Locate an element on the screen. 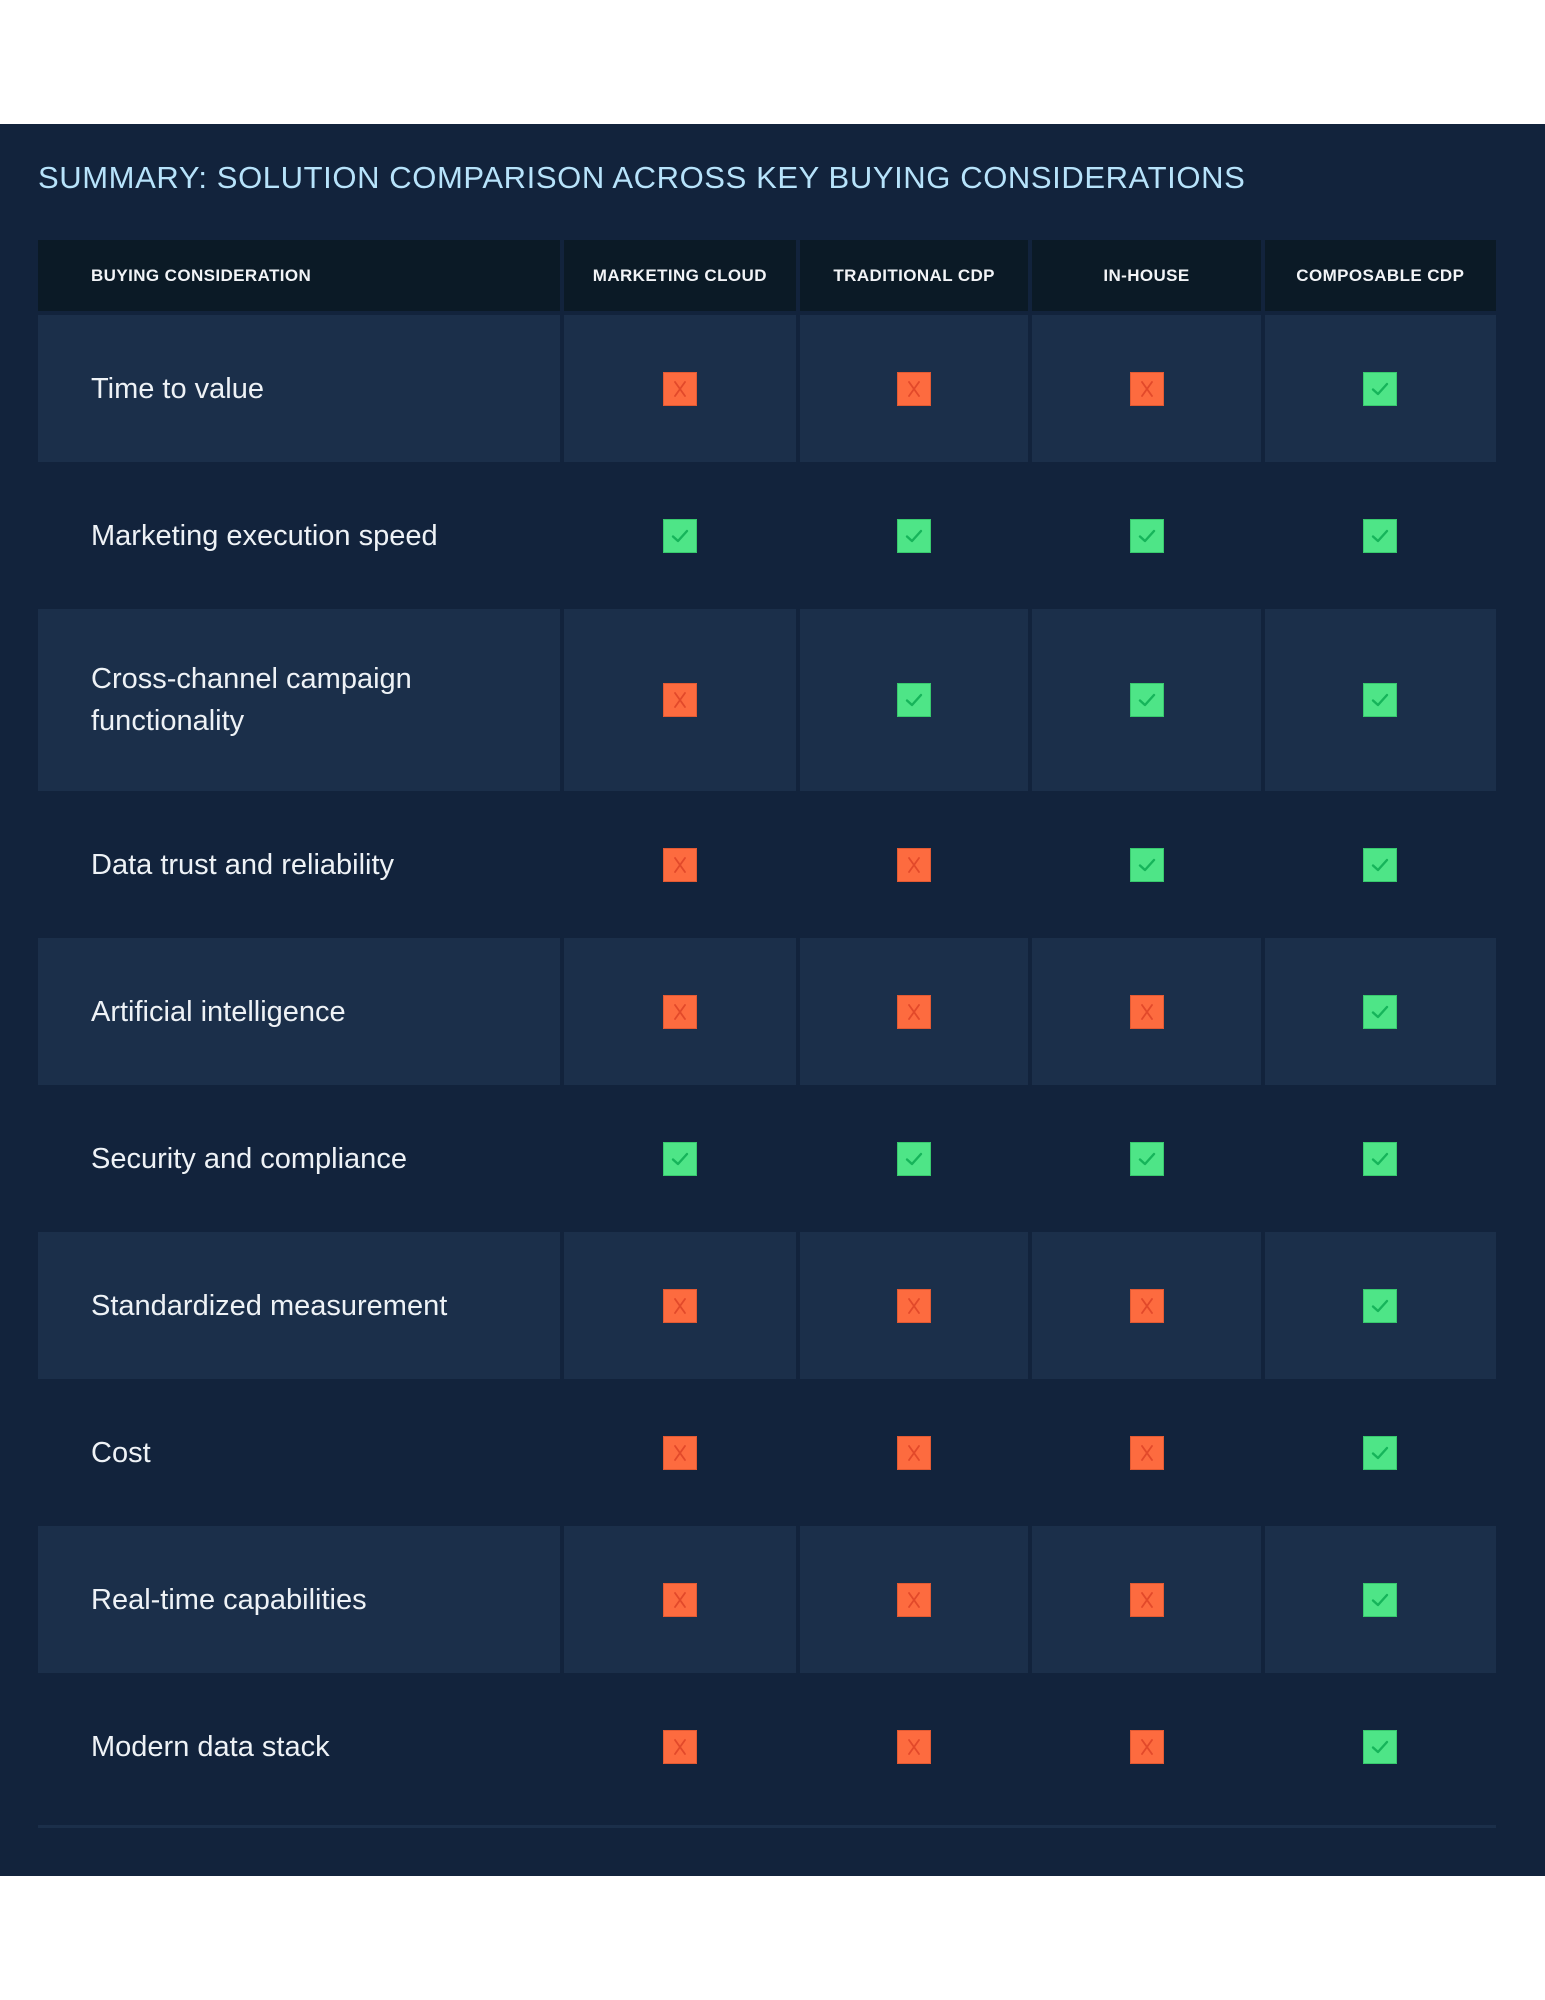 This screenshot has width=1545, height=2000. table-row: Artificial intelligence is located at coordinates (767, 1011).